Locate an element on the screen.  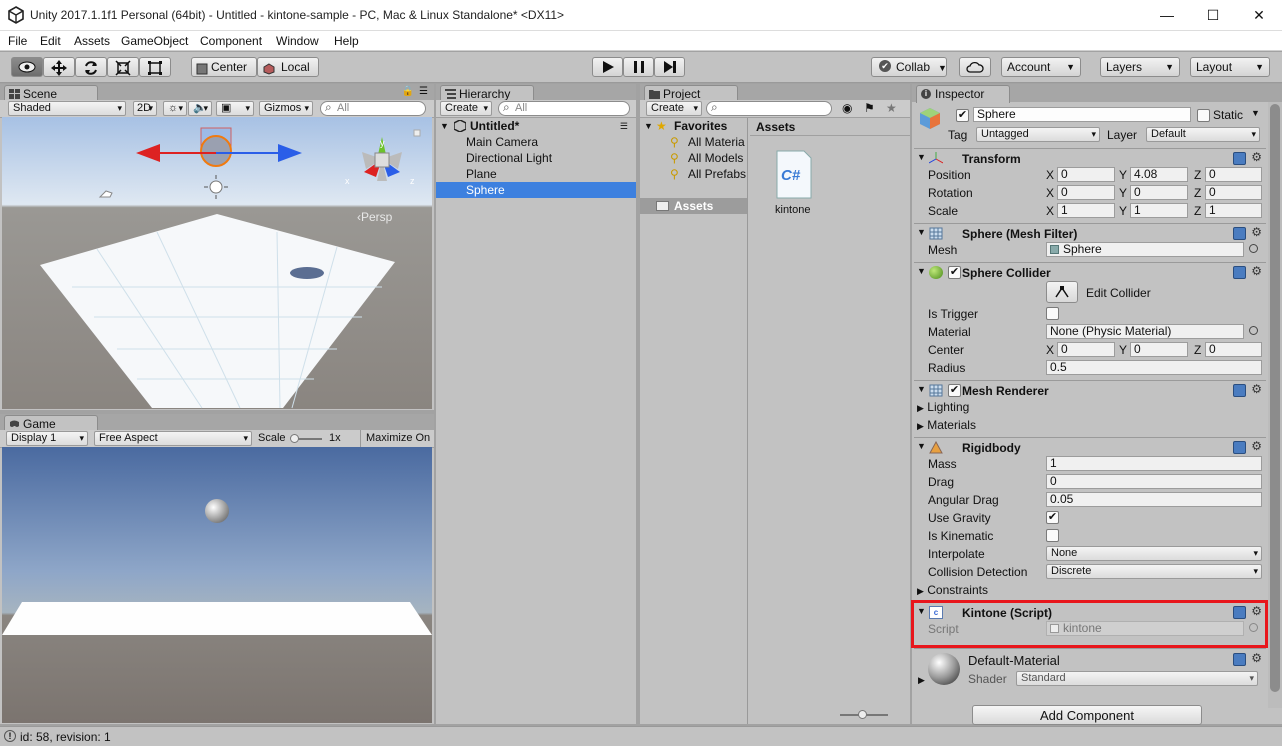
gameobject-active-checkbox: ✔ is located at coordinates (962, 115).